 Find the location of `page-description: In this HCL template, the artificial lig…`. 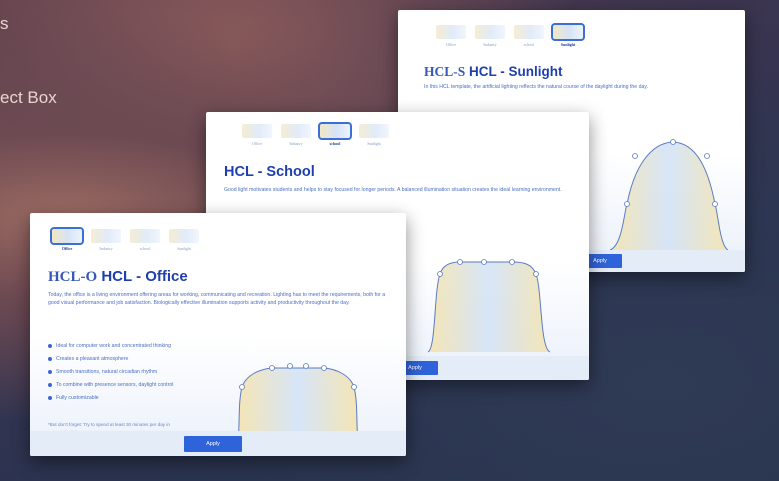

page-description: In this HCL template, the artificial lig… is located at coordinates (536, 87).